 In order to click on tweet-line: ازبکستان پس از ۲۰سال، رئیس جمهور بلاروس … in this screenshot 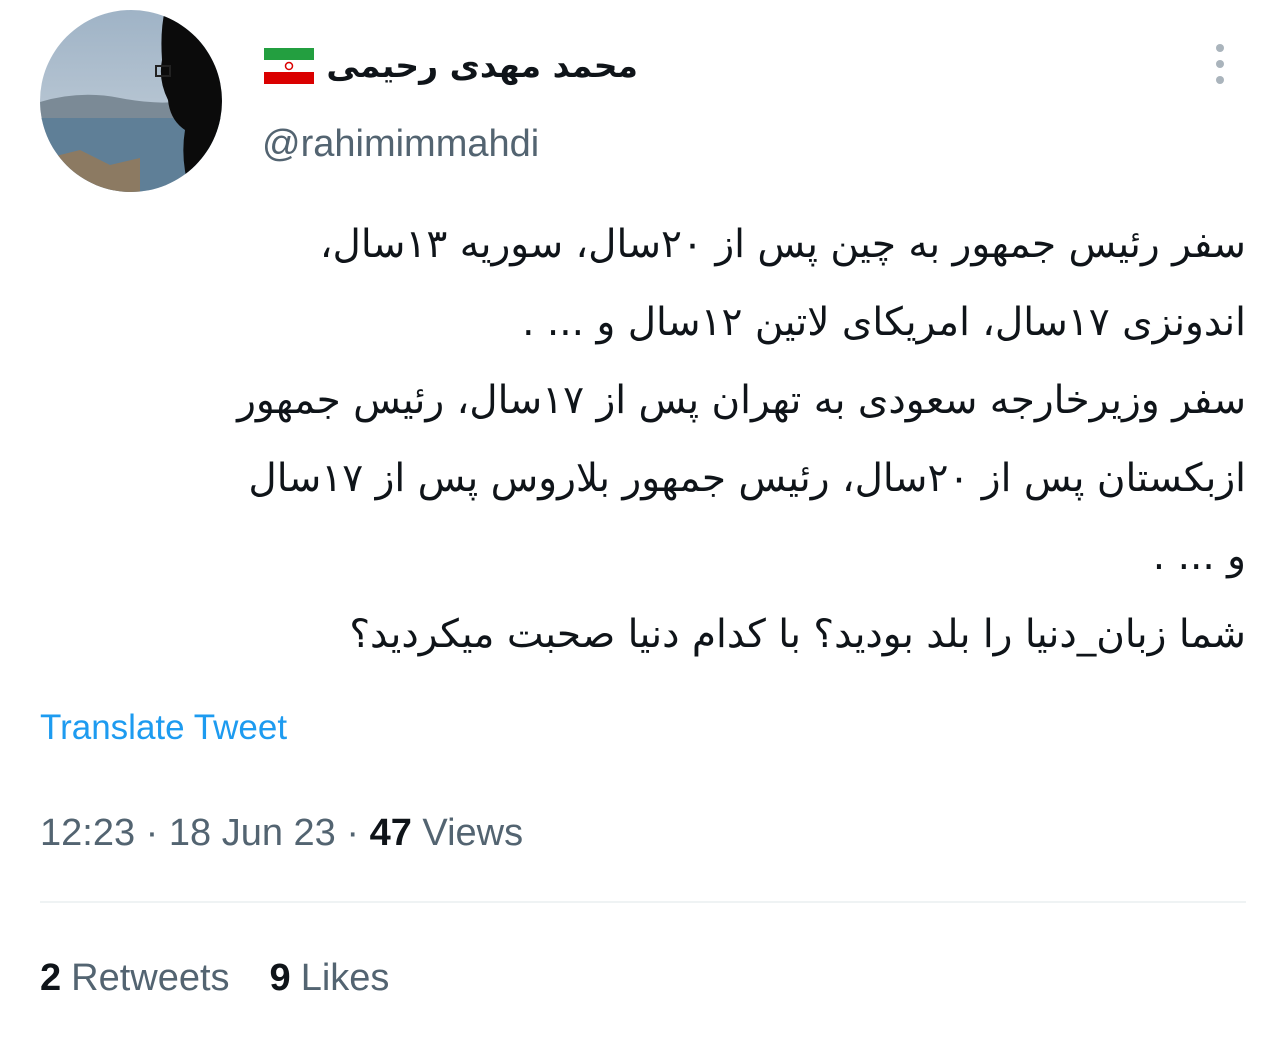, I will do `click(747, 478)`.